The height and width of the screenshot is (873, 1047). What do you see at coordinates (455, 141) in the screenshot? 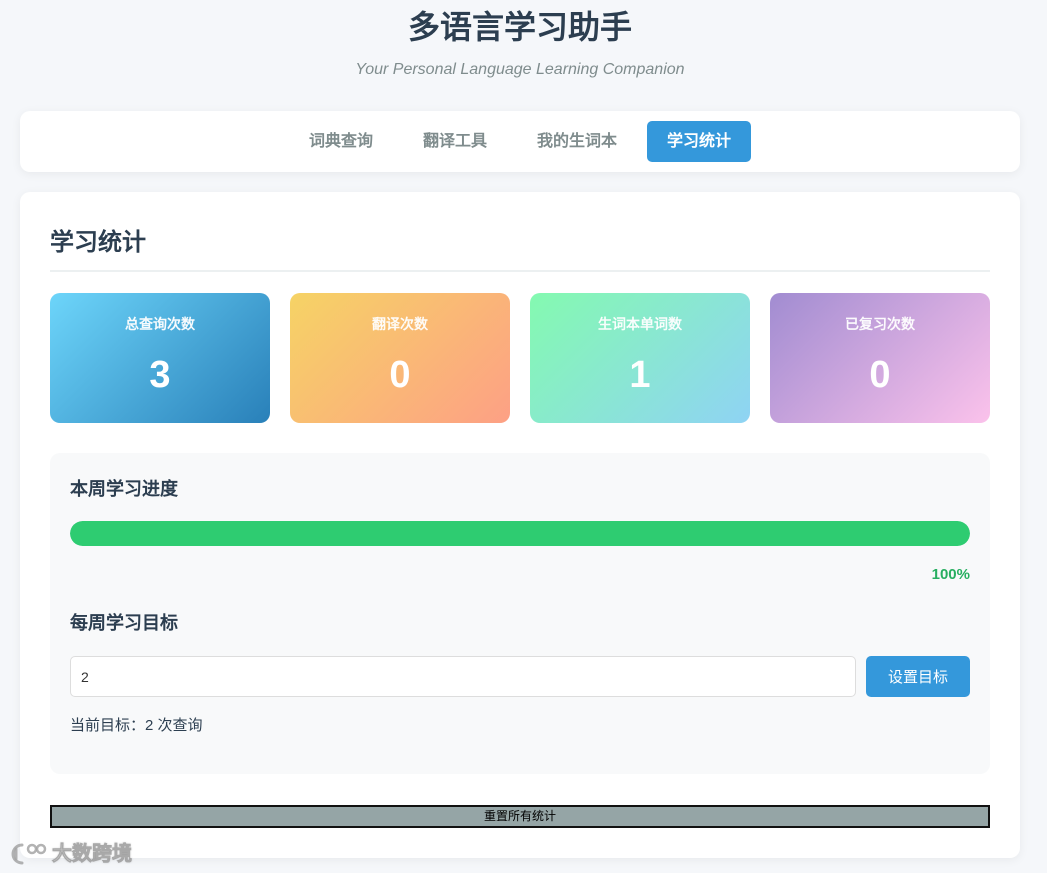
I see `tab-translation: 翻译工具` at bounding box center [455, 141].